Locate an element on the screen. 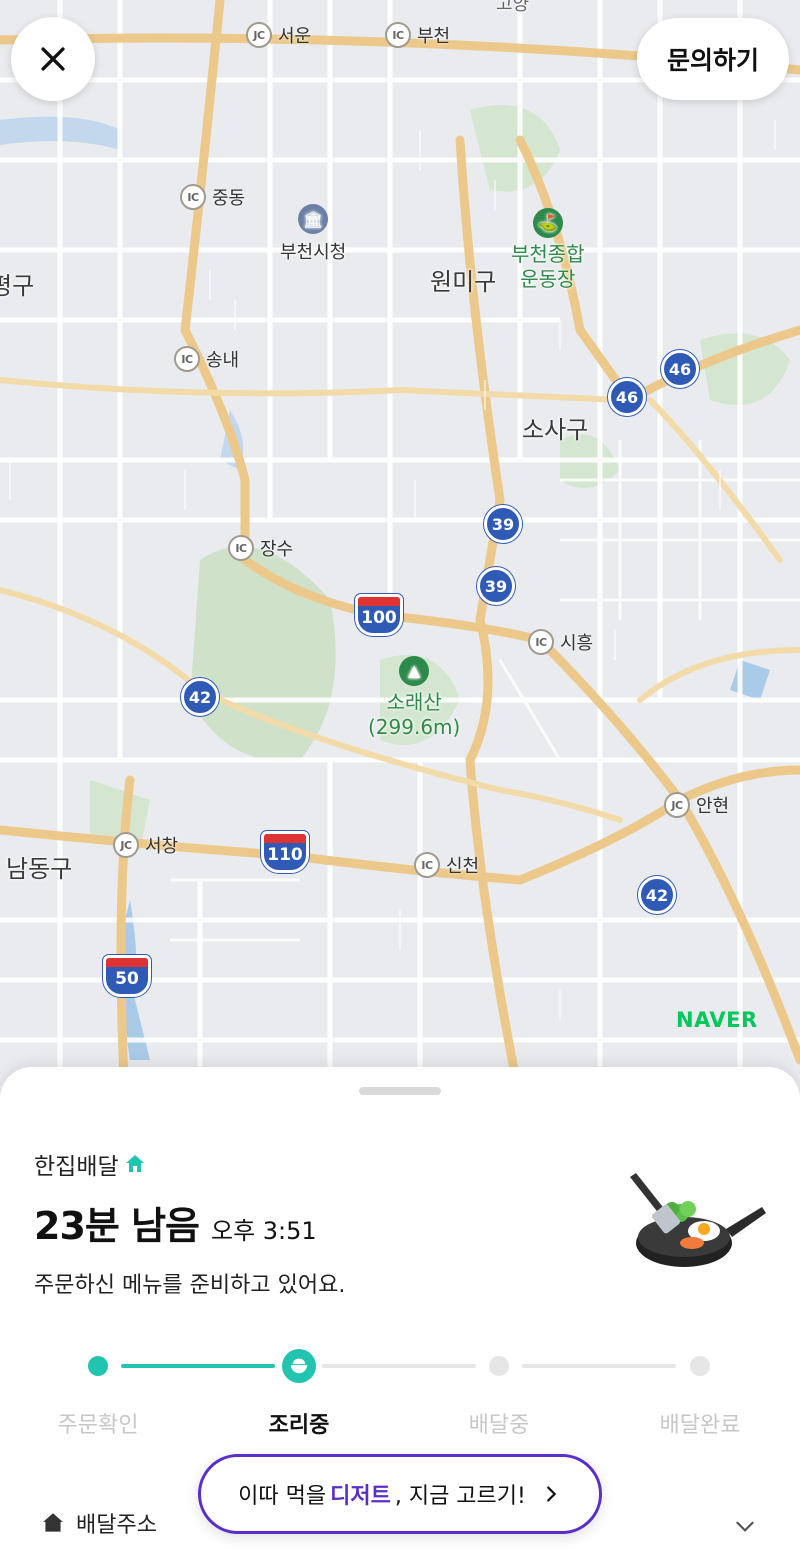 This screenshot has height=1556, width=800. map-ic-label: IC 중동 is located at coordinates (212, 197).